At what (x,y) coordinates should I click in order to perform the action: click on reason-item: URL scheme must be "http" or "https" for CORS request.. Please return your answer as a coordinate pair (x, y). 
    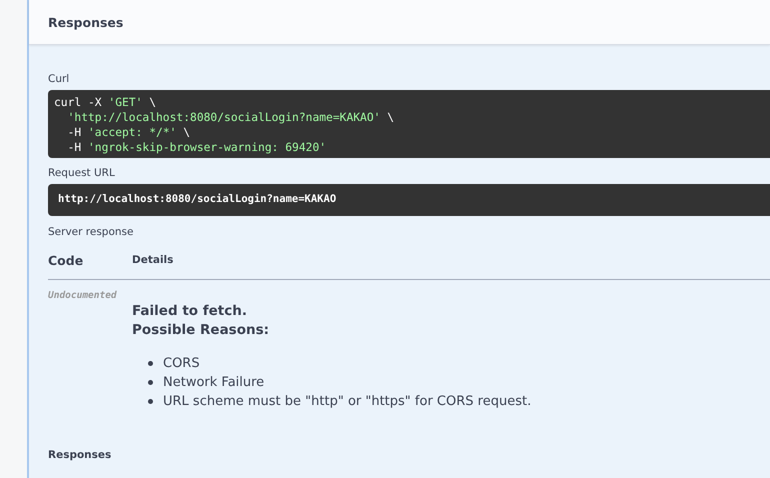
    Looking at the image, I should click on (347, 402).